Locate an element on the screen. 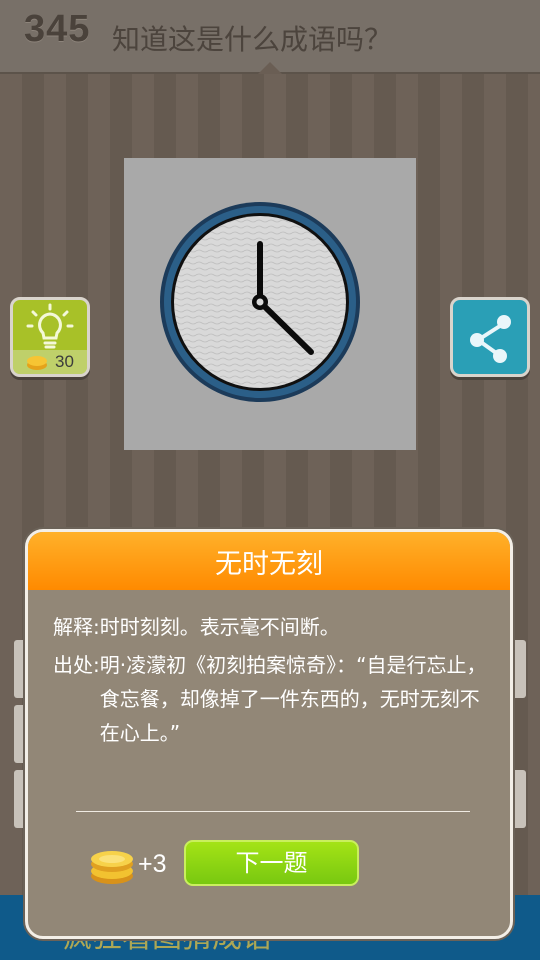 Image resolution: width=540 pixels, height=960 pixels. share-icon is located at coordinates (490, 339).